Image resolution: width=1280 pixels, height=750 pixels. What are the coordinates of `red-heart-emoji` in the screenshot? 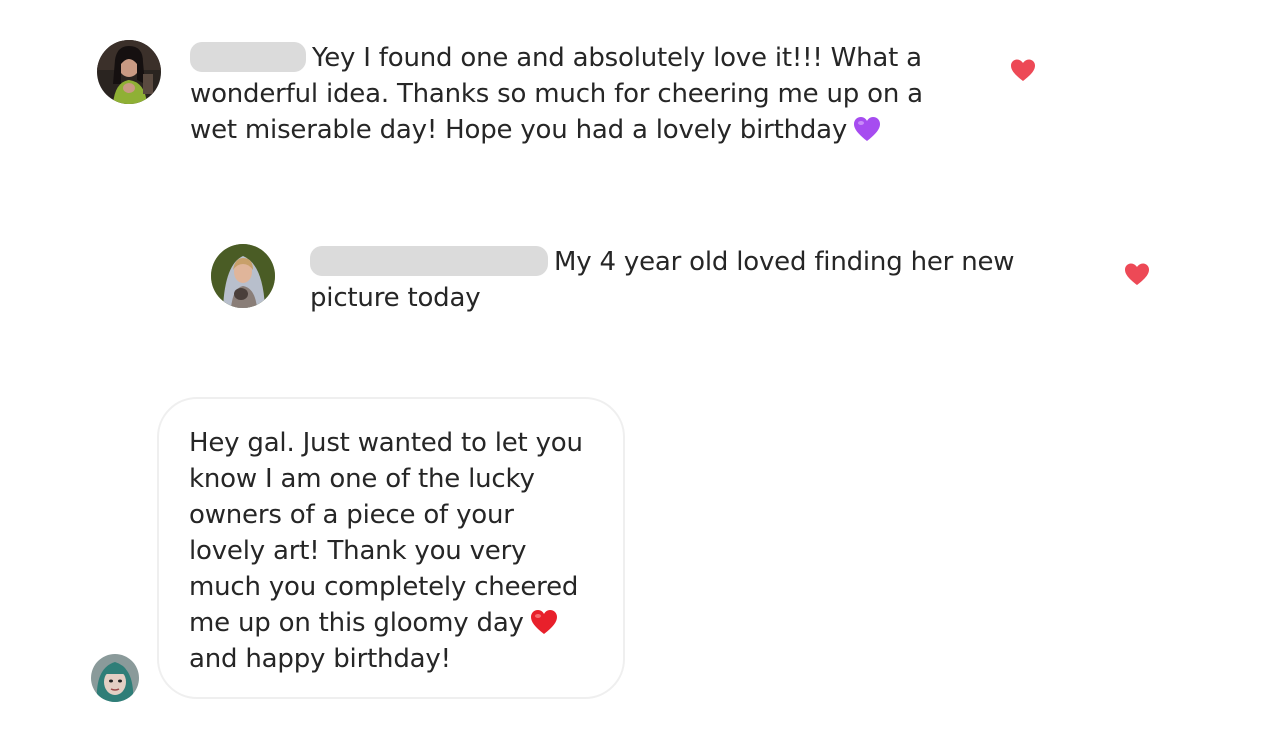 It's located at (543, 622).